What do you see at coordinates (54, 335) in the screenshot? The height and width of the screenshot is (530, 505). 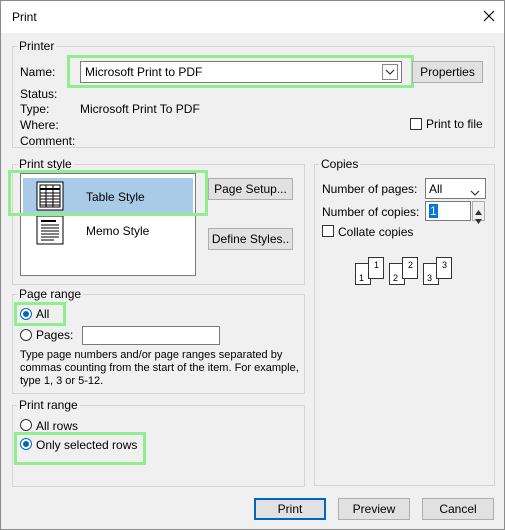 I see `page-range-pages-label: Pages:` at bounding box center [54, 335].